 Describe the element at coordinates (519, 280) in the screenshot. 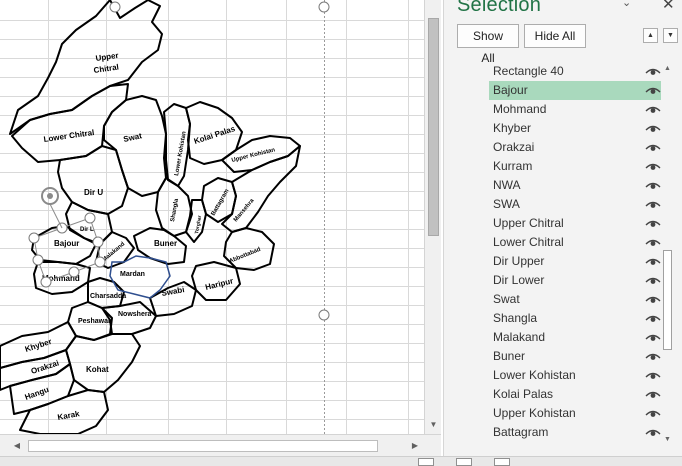

I see `shape-name: Dir Lower` at that location.